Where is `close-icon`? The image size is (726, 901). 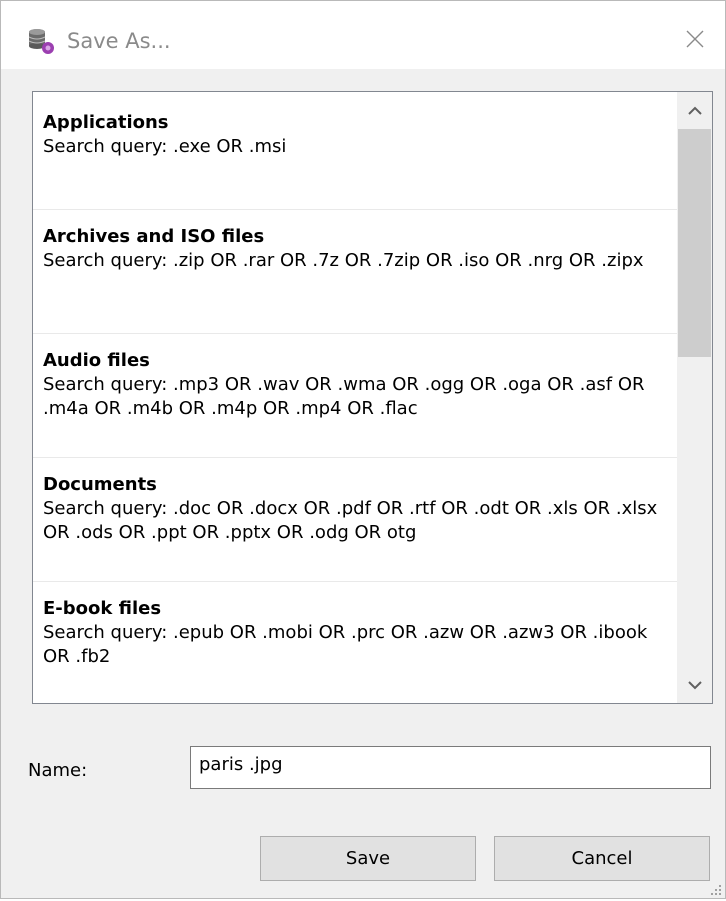
close-icon is located at coordinates (695, 41).